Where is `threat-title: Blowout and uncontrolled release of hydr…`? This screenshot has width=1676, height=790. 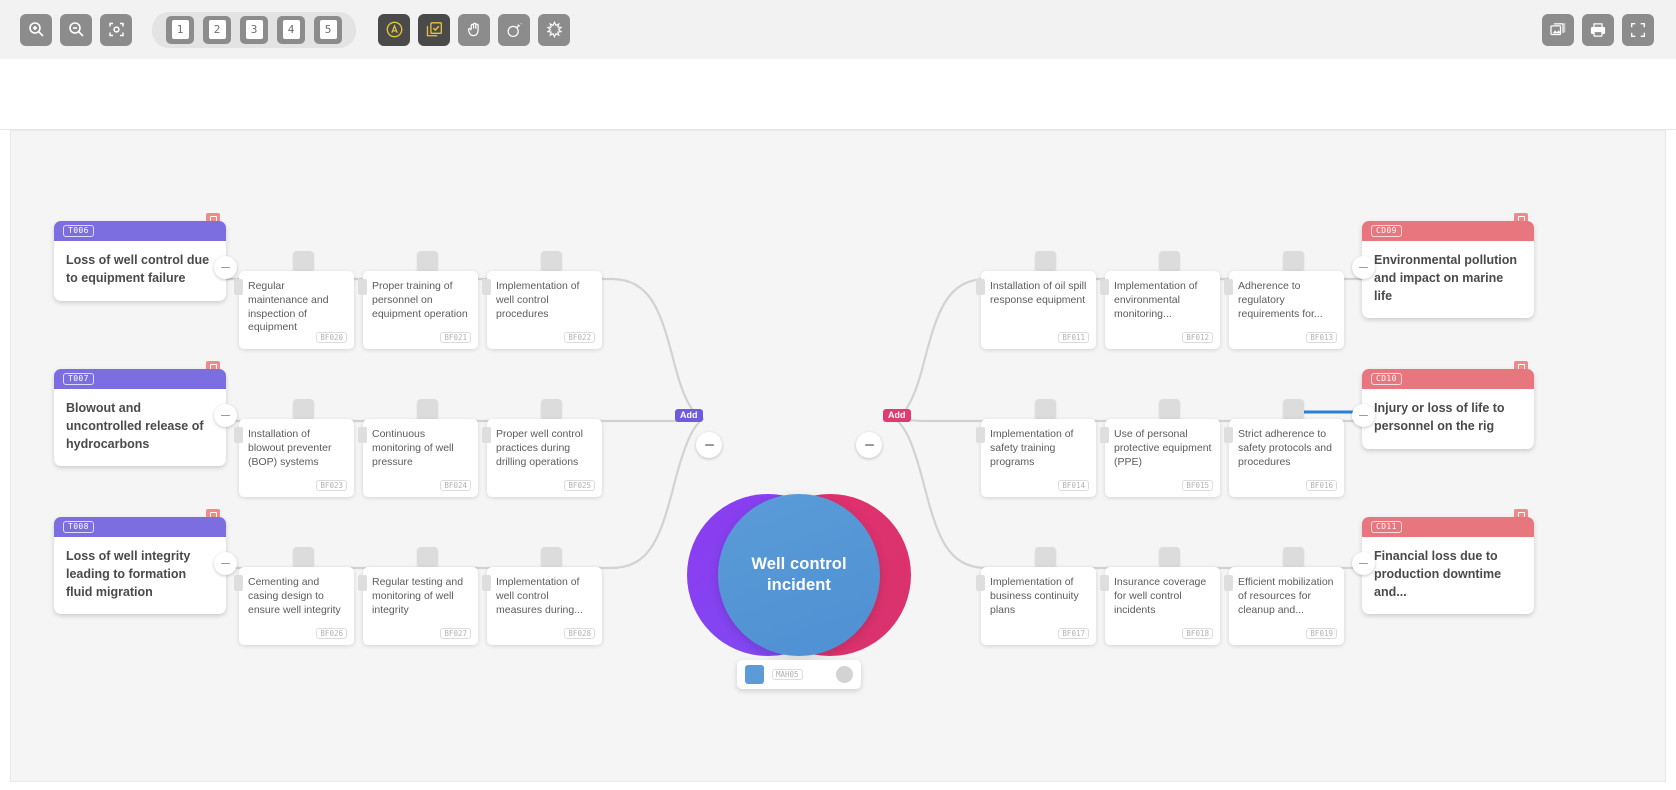
threat-title: Blowout and uncontrolled release of hydr… is located at coordinates (135, 426).